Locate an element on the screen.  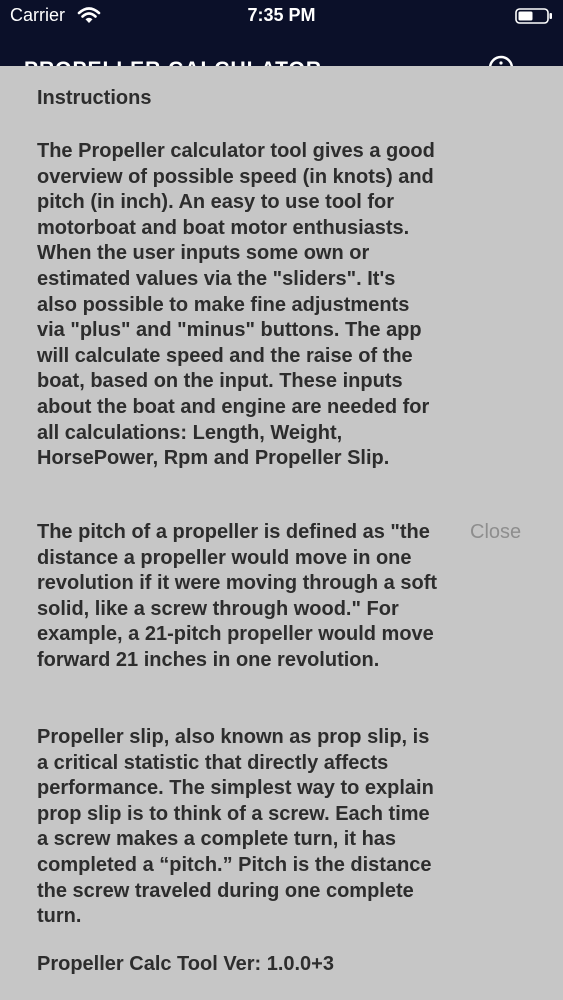
version-label: Propeller Calc Tool Ver: 1.0.0+3 is located at coordinates (185, 964).